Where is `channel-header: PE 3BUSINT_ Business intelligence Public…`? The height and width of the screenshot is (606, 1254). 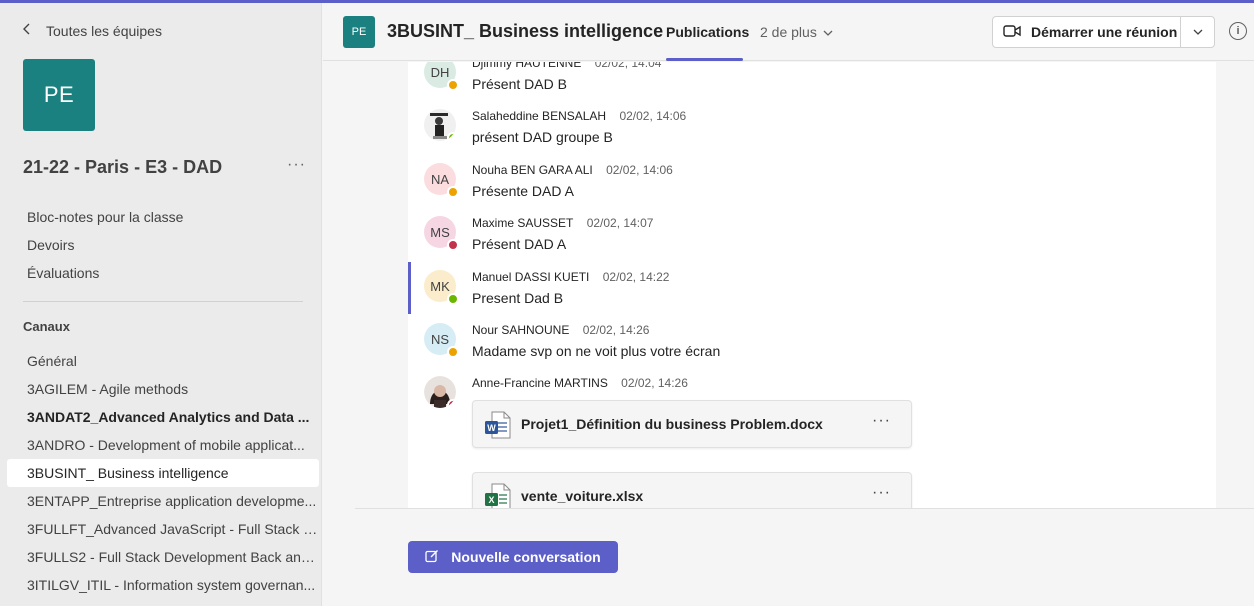
channel-header: PE 3BUSINT_ Business intelligence Public… is located at coordinates (788, 32).